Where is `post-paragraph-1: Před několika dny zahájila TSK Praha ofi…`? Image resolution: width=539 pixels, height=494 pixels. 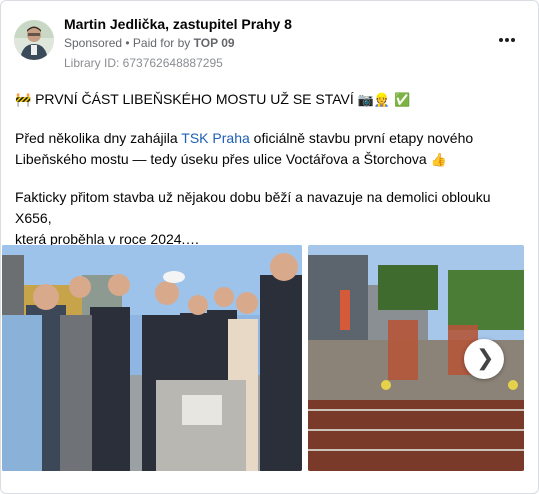 post-paragraph-1: Před několika dny zahájila TSK Praha ofi… is located at coordinates (271, 149).